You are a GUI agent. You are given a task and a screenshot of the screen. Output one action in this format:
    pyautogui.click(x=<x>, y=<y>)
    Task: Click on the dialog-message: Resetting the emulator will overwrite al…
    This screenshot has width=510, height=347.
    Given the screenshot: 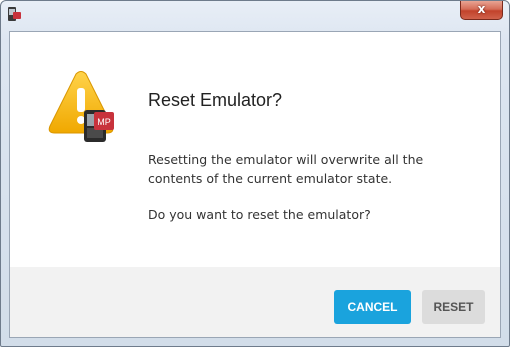 What is the action you would take?
    pyautogui.click(x=286, y=169)
    